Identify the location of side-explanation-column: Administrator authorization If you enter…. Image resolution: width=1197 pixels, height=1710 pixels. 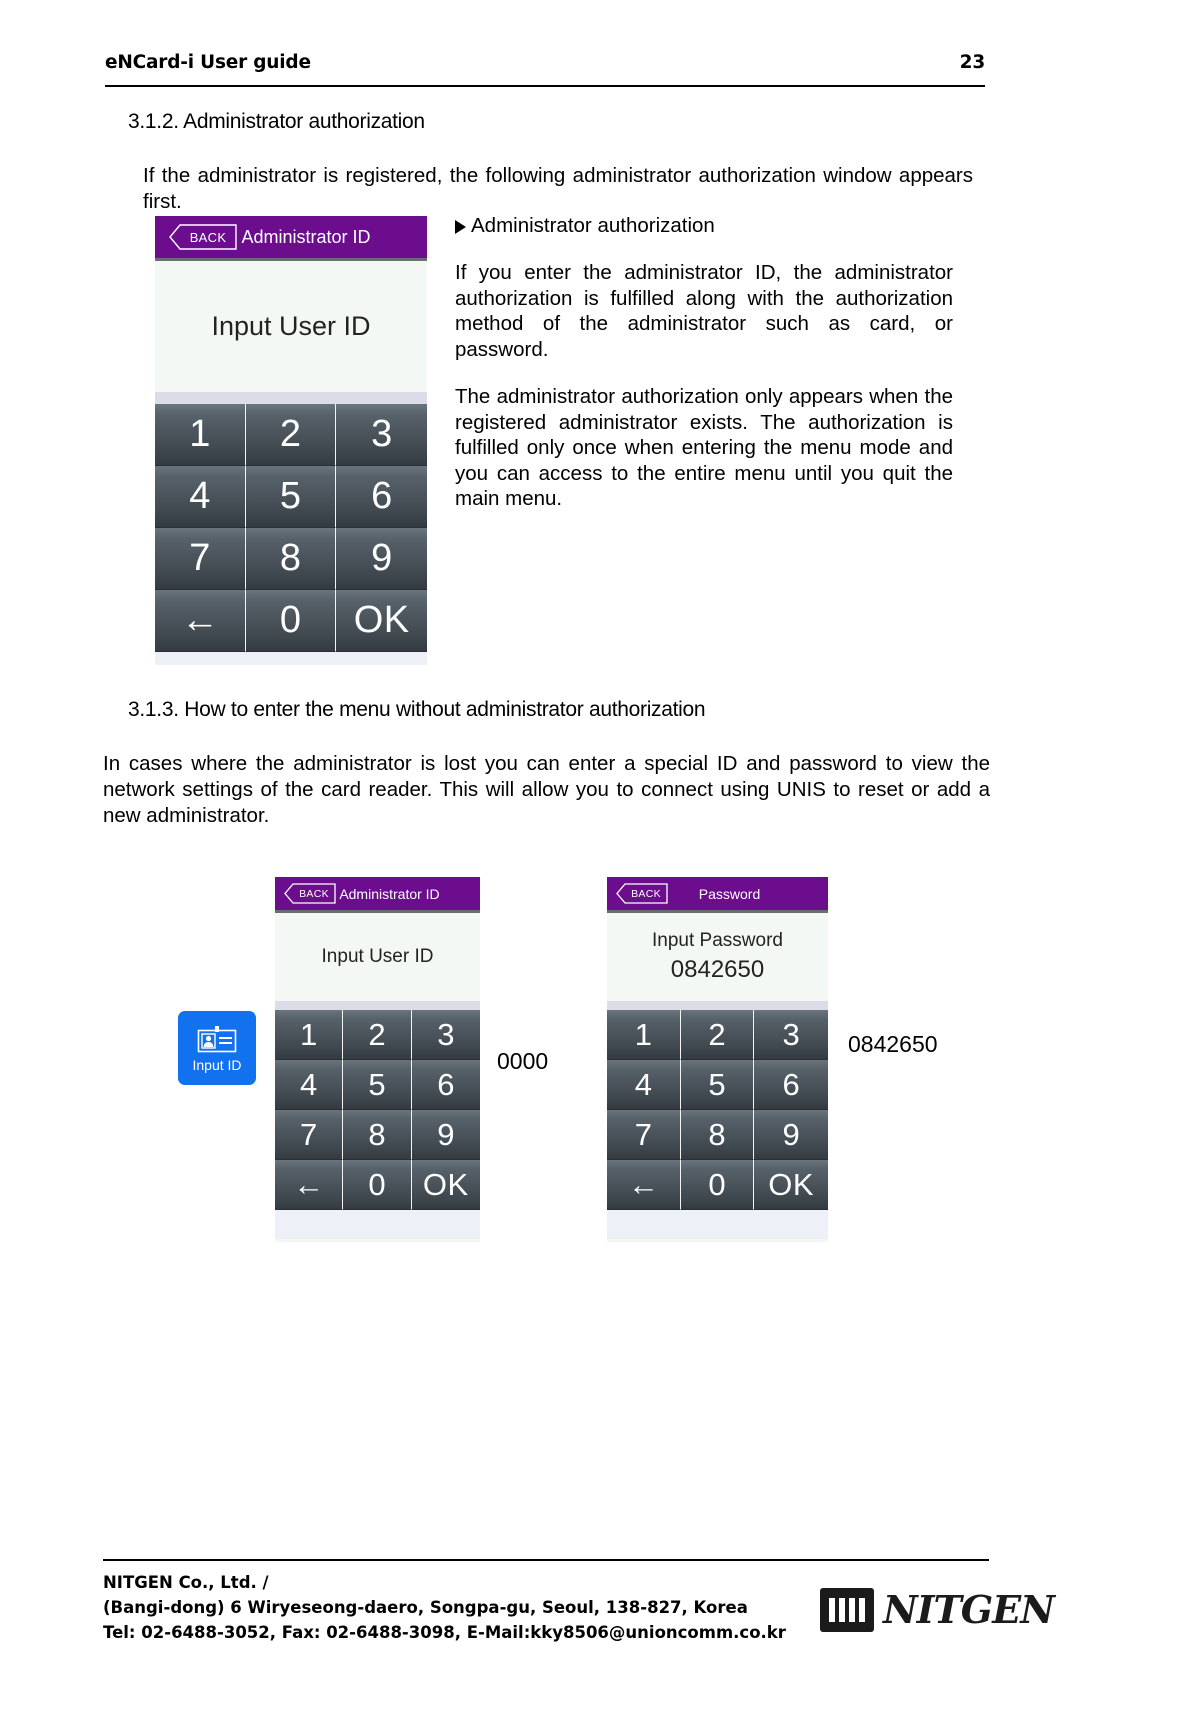
(704, 363).